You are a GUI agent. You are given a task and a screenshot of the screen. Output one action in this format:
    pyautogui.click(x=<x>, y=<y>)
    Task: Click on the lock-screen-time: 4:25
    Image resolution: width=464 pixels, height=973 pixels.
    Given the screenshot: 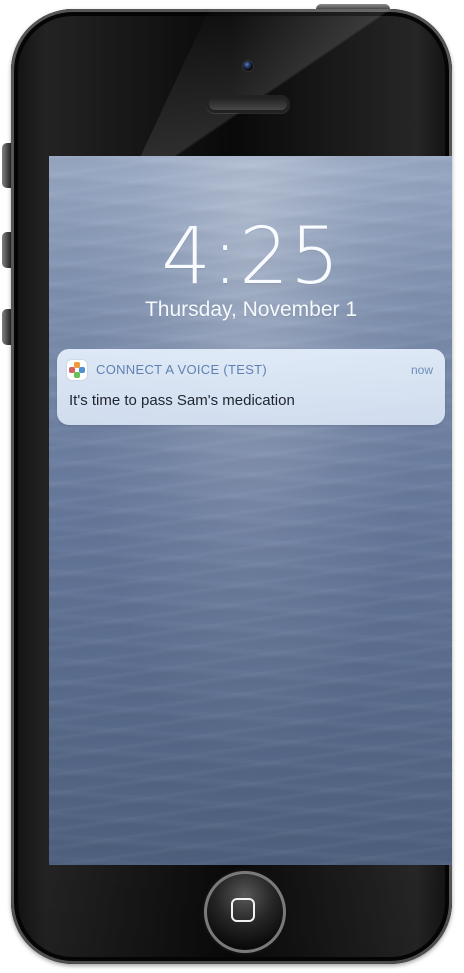 What is the action you would take?
    pyautogui.click(x=251, y=257)
    